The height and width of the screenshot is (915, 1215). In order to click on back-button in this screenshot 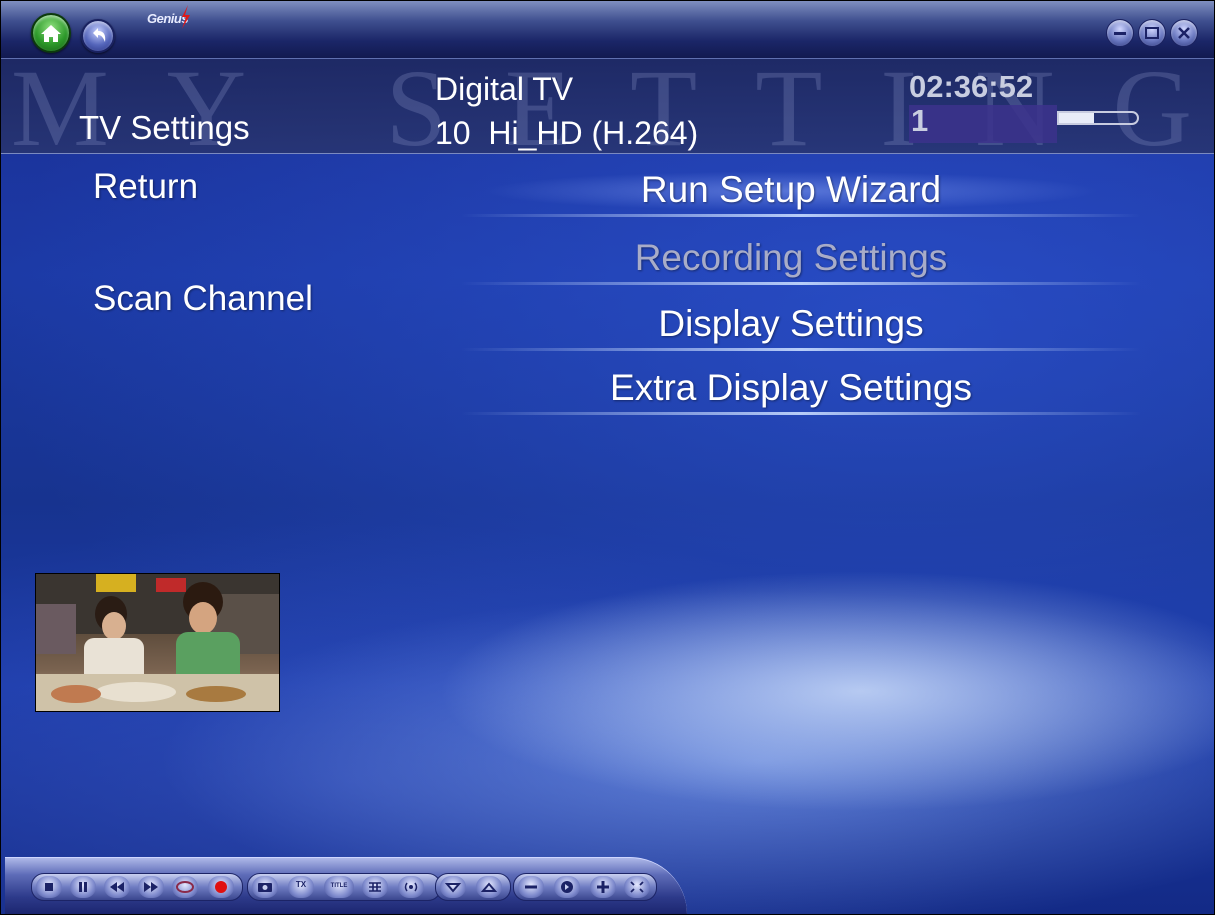, I will do `click(98, 36)`.